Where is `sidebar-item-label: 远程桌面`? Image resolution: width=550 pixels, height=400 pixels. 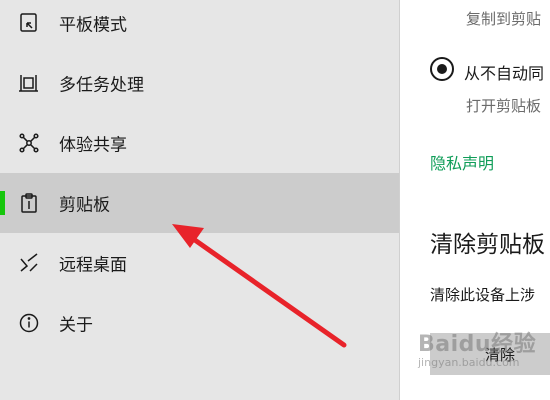
sidebar-item-label: 远程桌面 is located at coordinates (93, 265).